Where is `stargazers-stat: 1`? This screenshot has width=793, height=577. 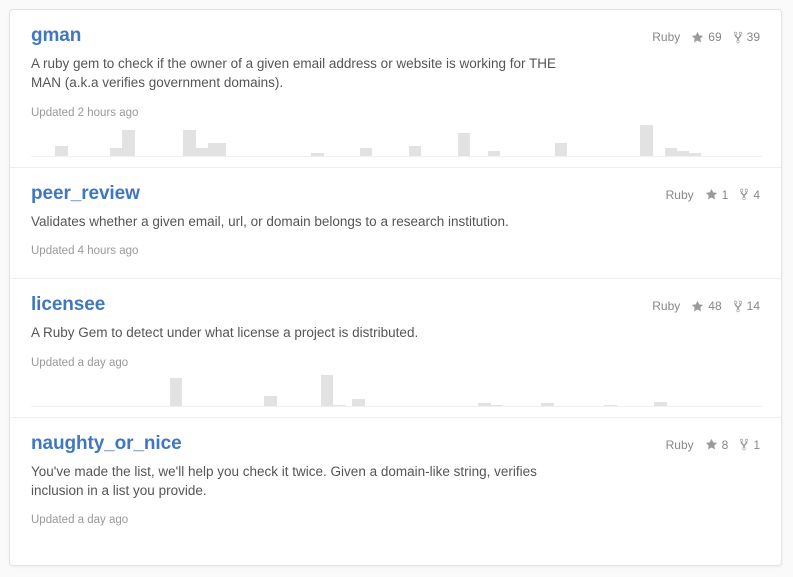 stargazers-stat: 1 is located at coordinates (717, 194).